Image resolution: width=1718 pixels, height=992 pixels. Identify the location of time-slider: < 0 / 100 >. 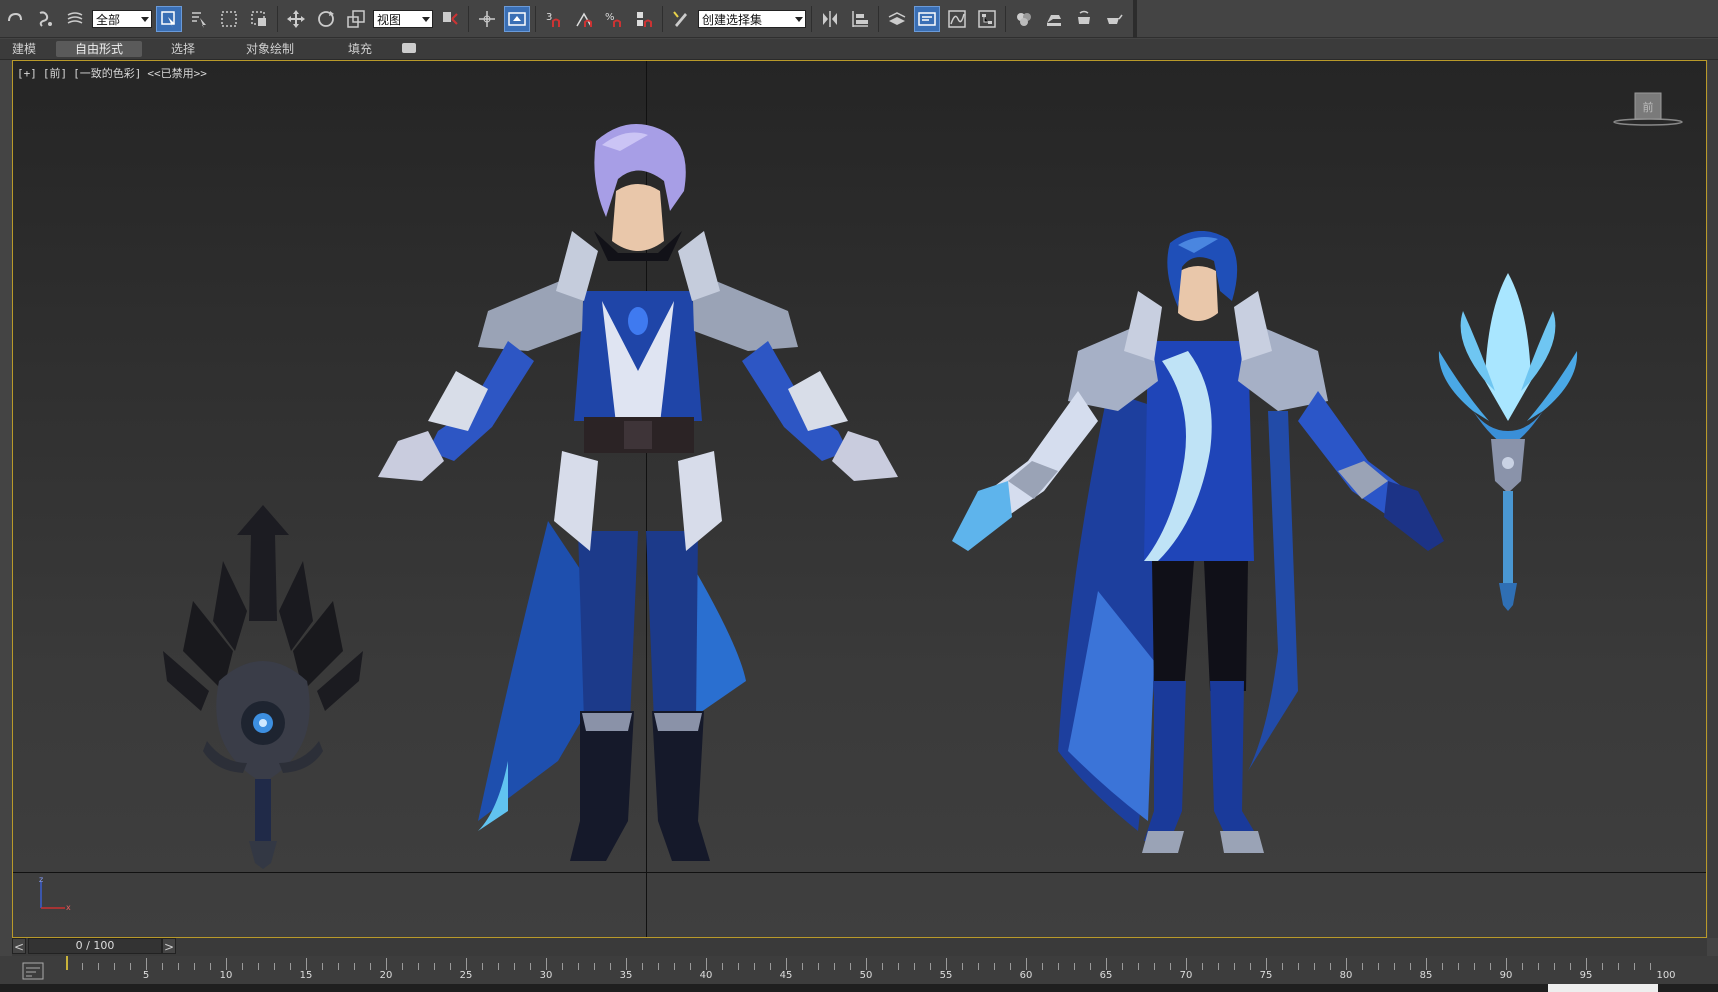
(859, 947).